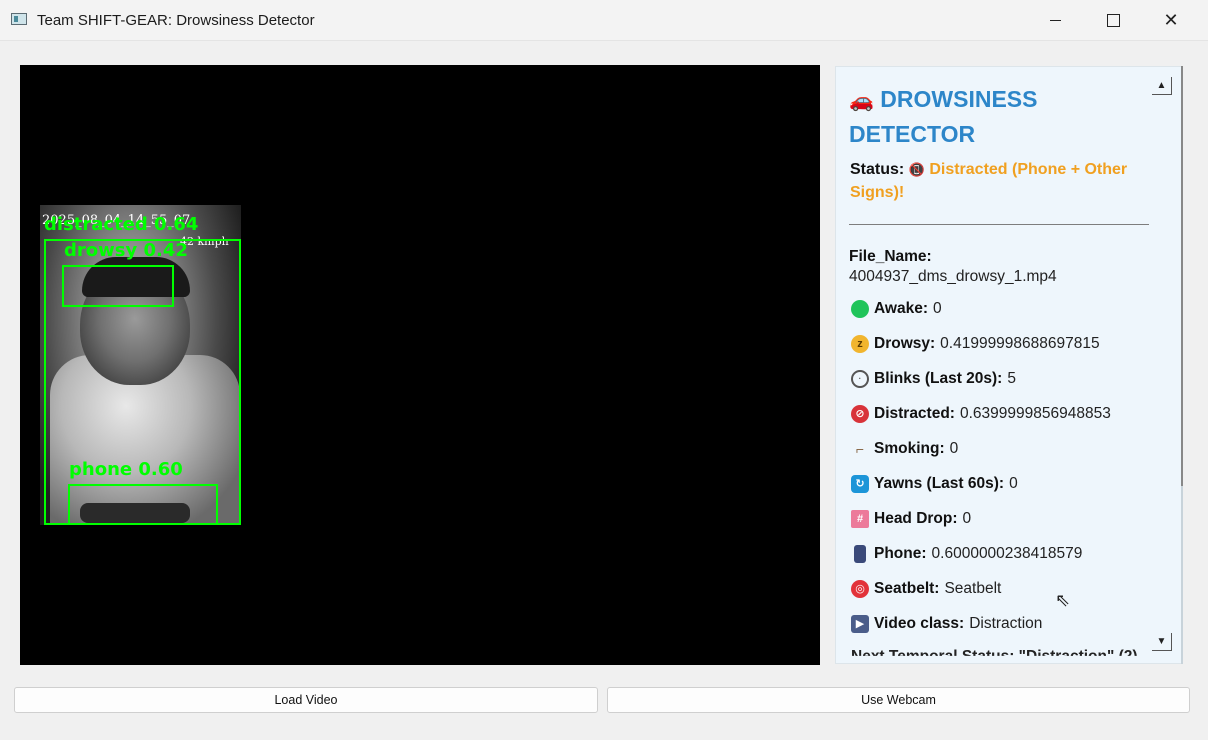 This screenshot has width=1208, height=740. Describe the element at coordinates (306, 700) in the screenshot. I see `load-video-button: Load Video` at that location.